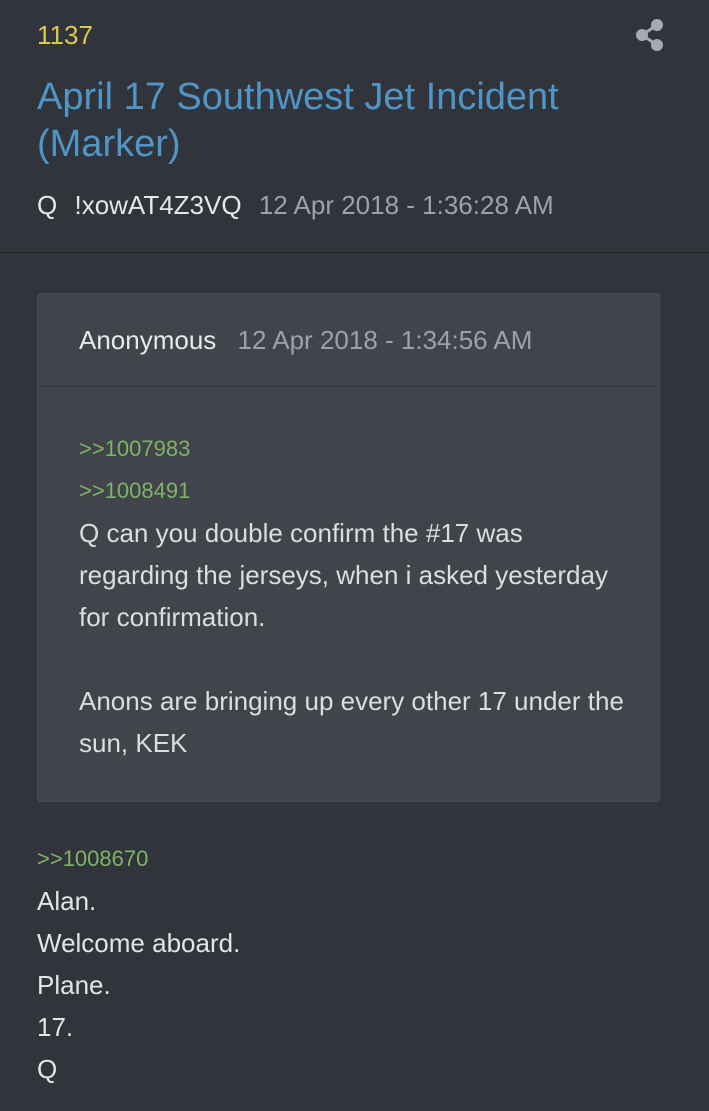 The width and height of the screenshot is (709, 1111). I want to click on share-icon, so click(650, 35).